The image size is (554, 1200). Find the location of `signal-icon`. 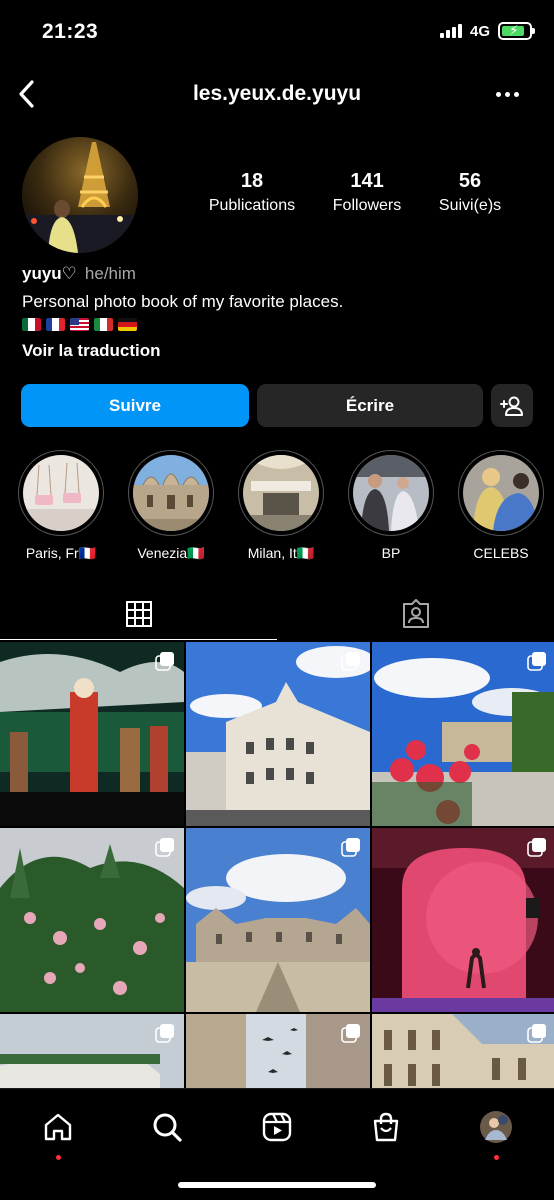

signal-icon is located at coordinates (450, 31).